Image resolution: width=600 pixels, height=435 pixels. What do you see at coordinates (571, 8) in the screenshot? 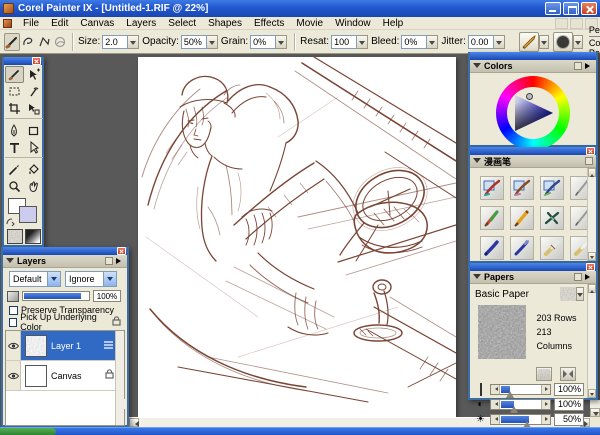
I see `restore-button` at bounding box center [571, 8].